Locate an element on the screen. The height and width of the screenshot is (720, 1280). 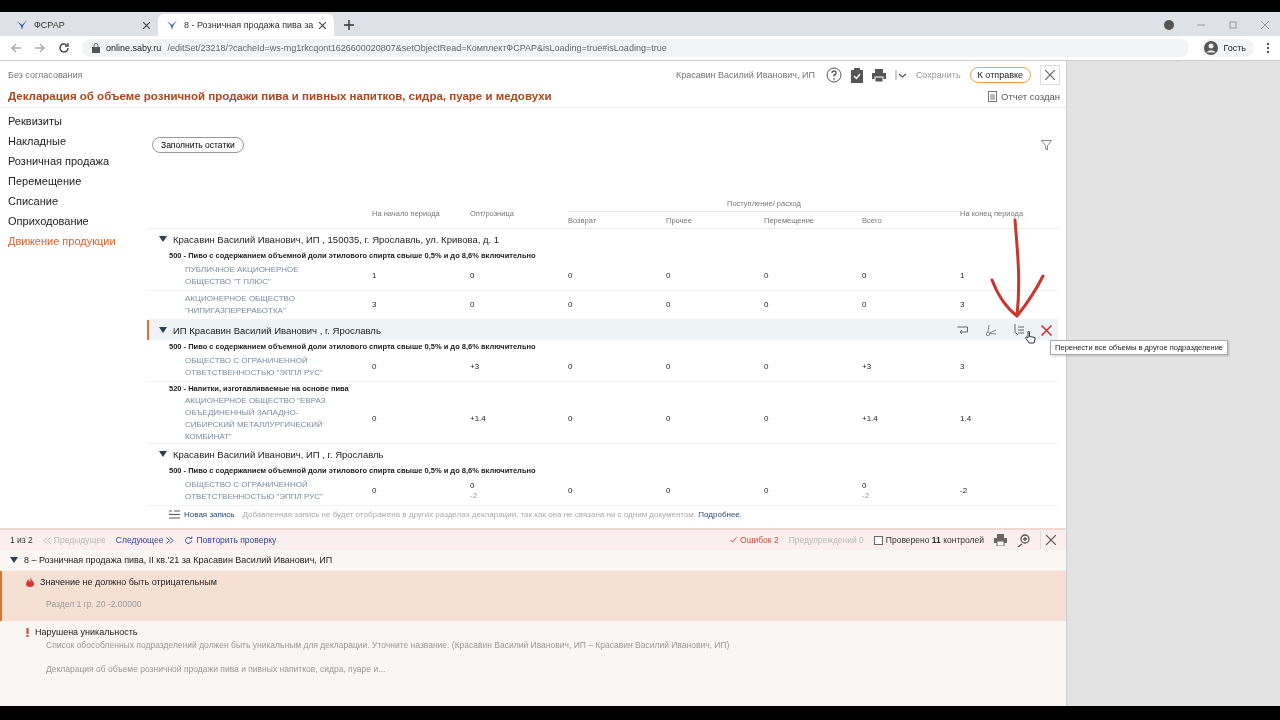
sidebar-item: Оприходование is located at coordinates (73, 222).